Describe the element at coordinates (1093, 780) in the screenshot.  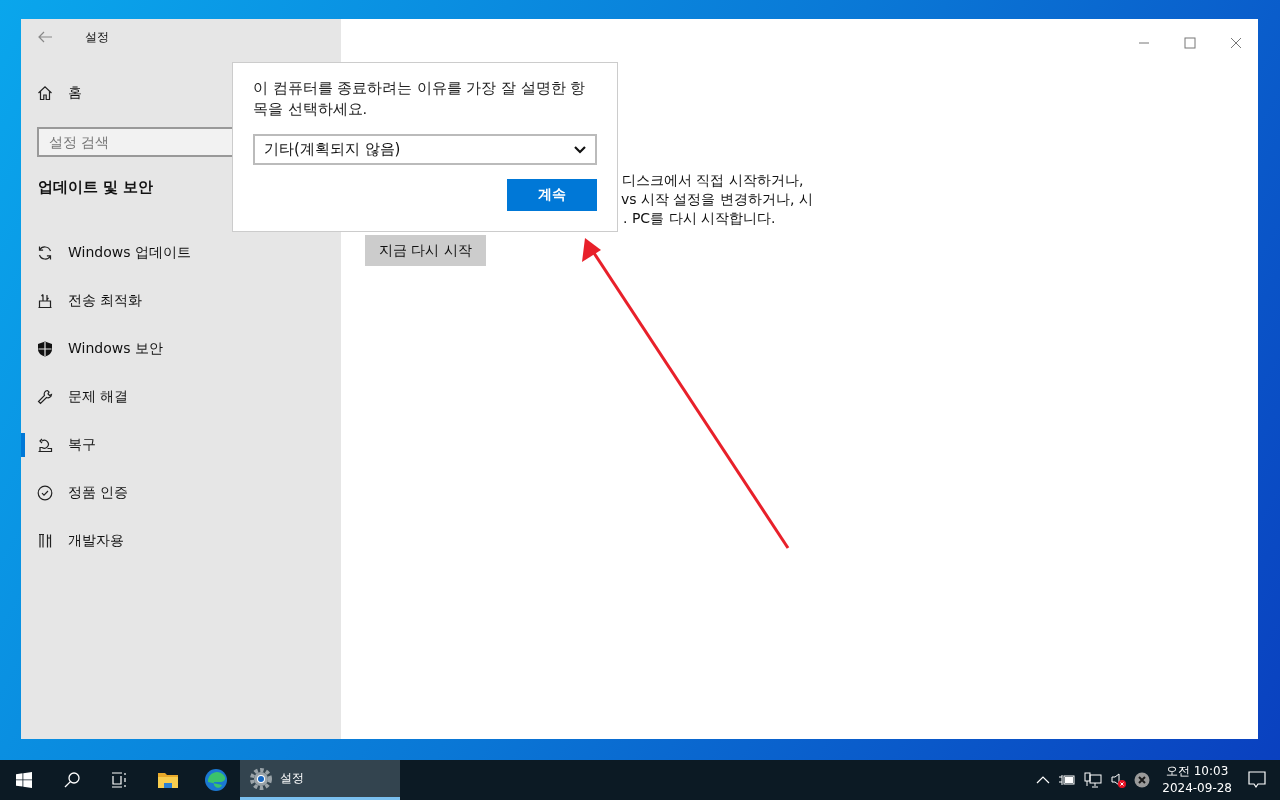
I see `network-icon` at that location.